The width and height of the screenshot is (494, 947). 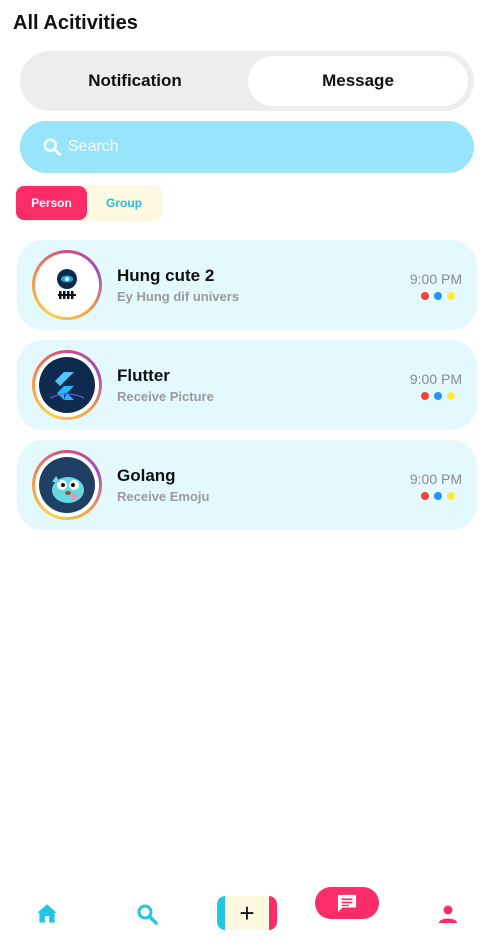 I want to click on filter-group-button: Group, so click(x=124, y=203).